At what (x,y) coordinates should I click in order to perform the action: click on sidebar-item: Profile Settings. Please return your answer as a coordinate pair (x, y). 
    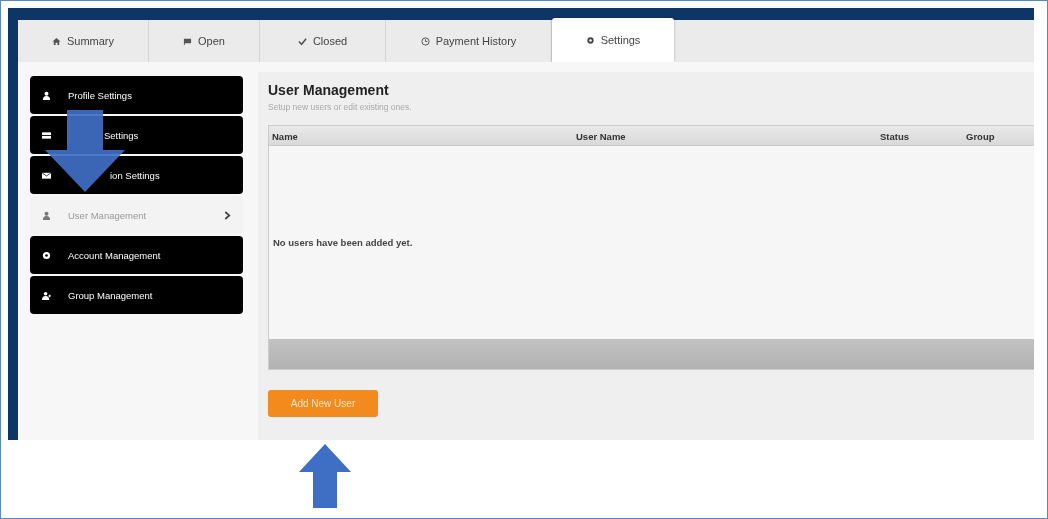
    Looking at the image, I should click on (136, 95).